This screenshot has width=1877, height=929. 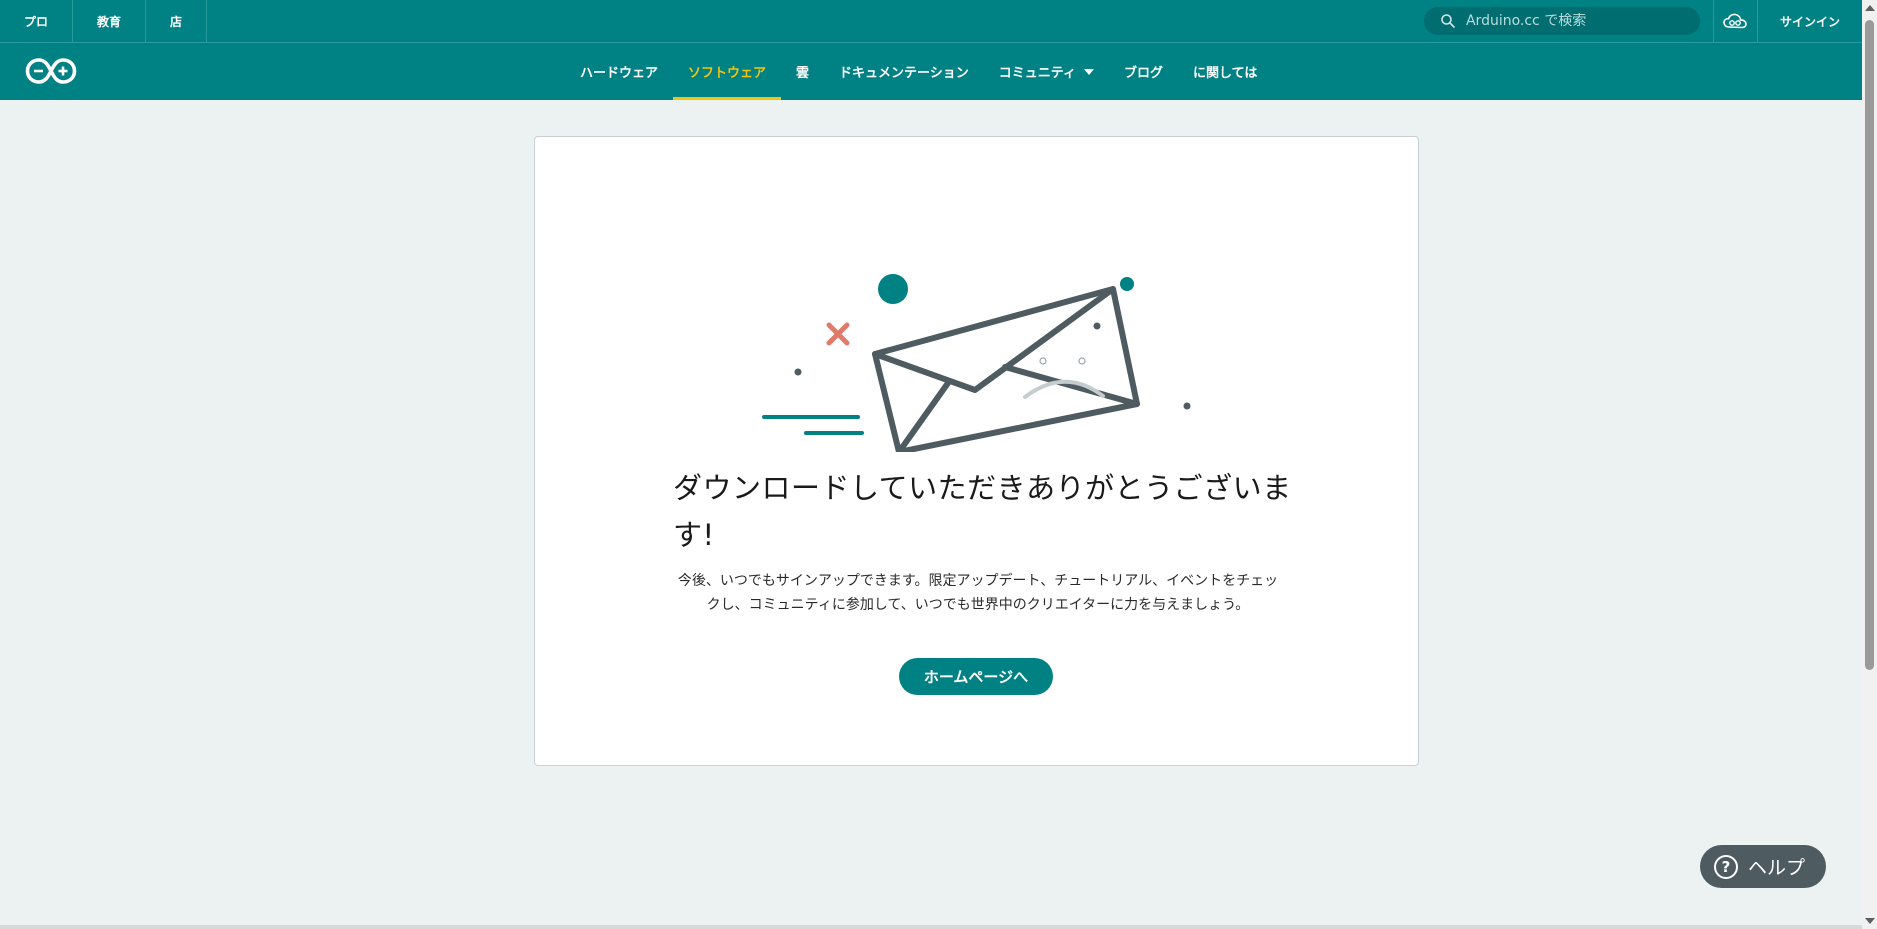 What do you see at coordinates (1448, 21) in the screenshot?
I see `search-icon` at bounding box center [1448, 21].